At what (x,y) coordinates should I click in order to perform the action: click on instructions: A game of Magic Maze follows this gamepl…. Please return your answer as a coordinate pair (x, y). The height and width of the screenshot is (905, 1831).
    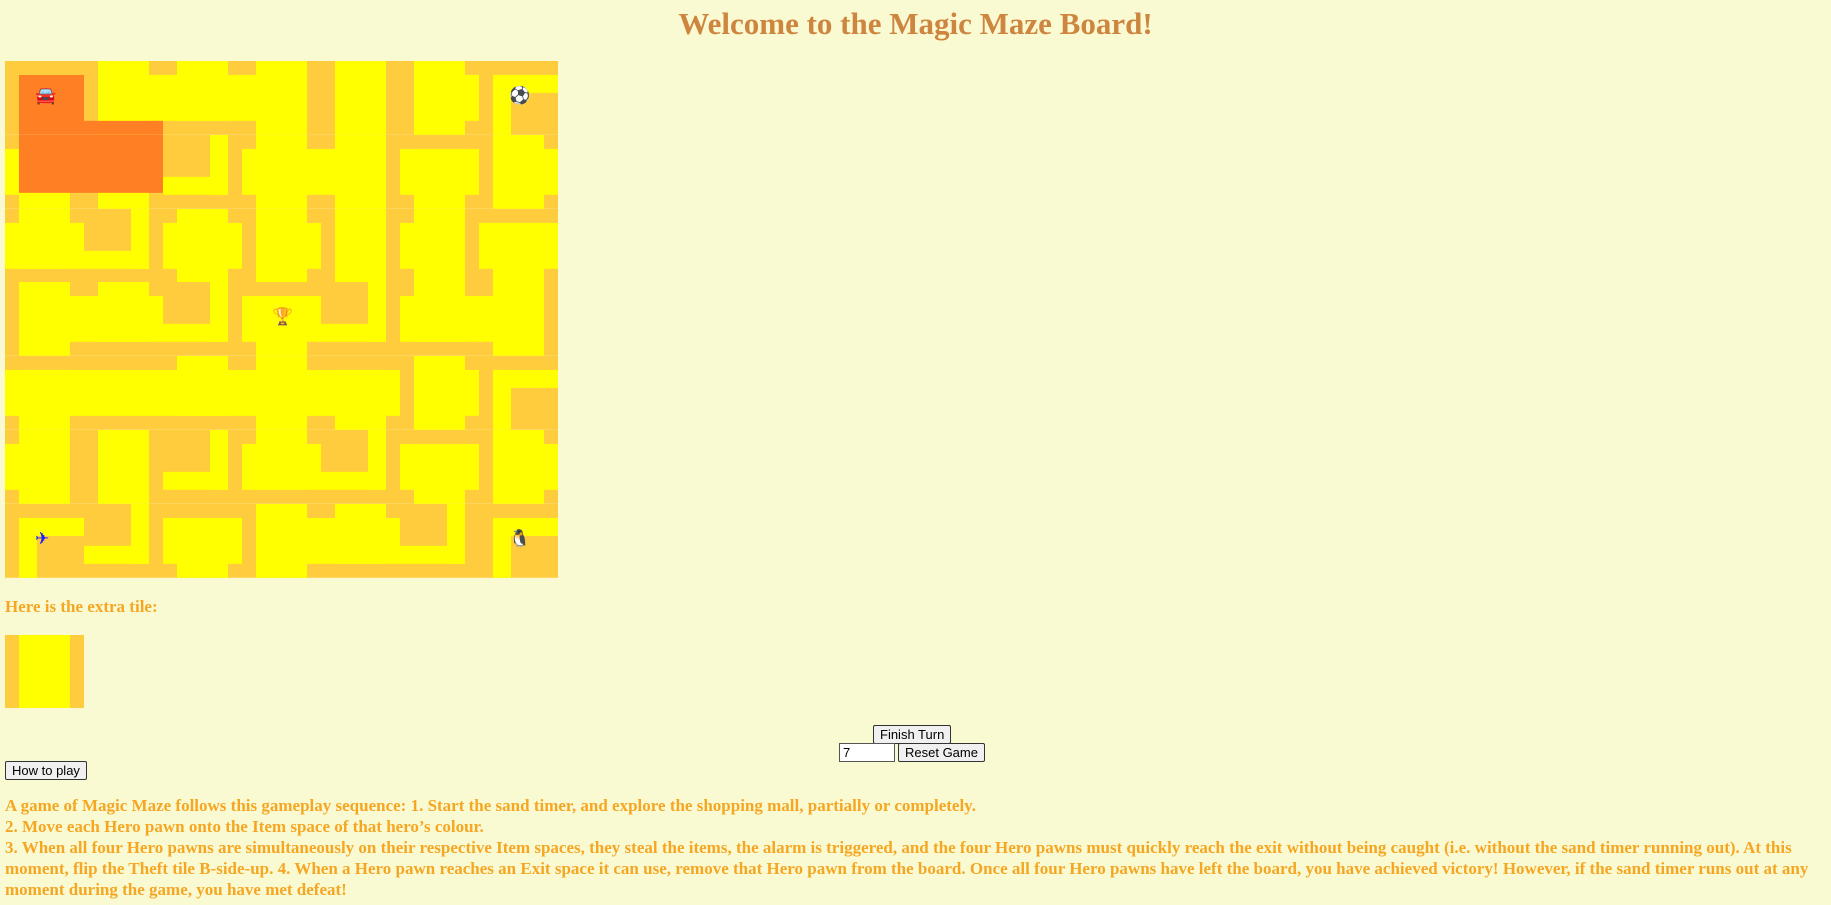
    Looking at the image, I should click on (912, 847).